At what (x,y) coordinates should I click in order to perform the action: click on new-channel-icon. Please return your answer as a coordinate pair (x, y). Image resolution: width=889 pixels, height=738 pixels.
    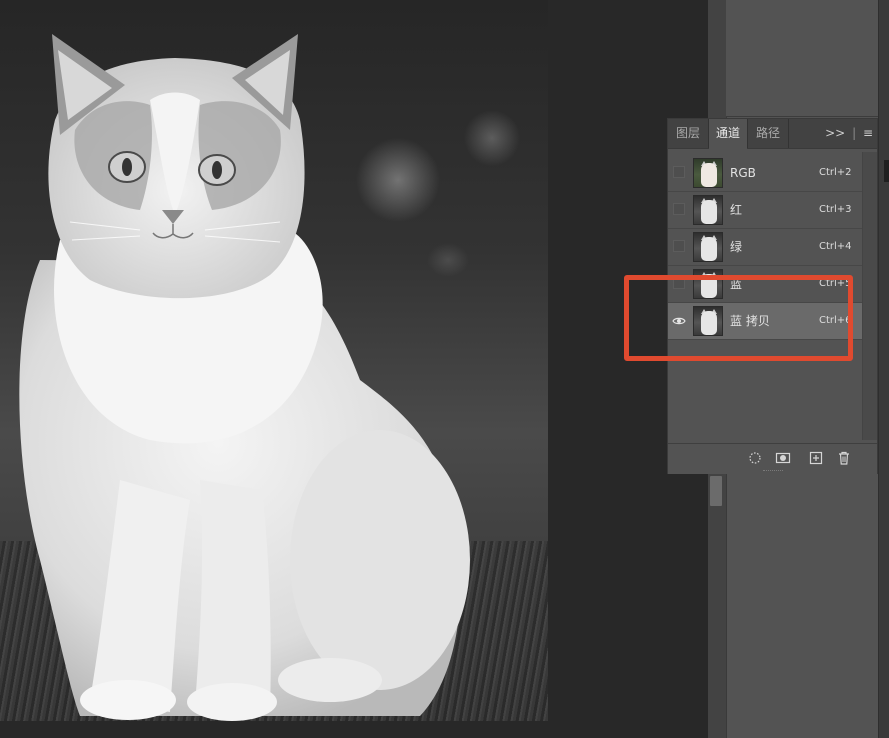
    Looking at the image, I should click on (816, 458).